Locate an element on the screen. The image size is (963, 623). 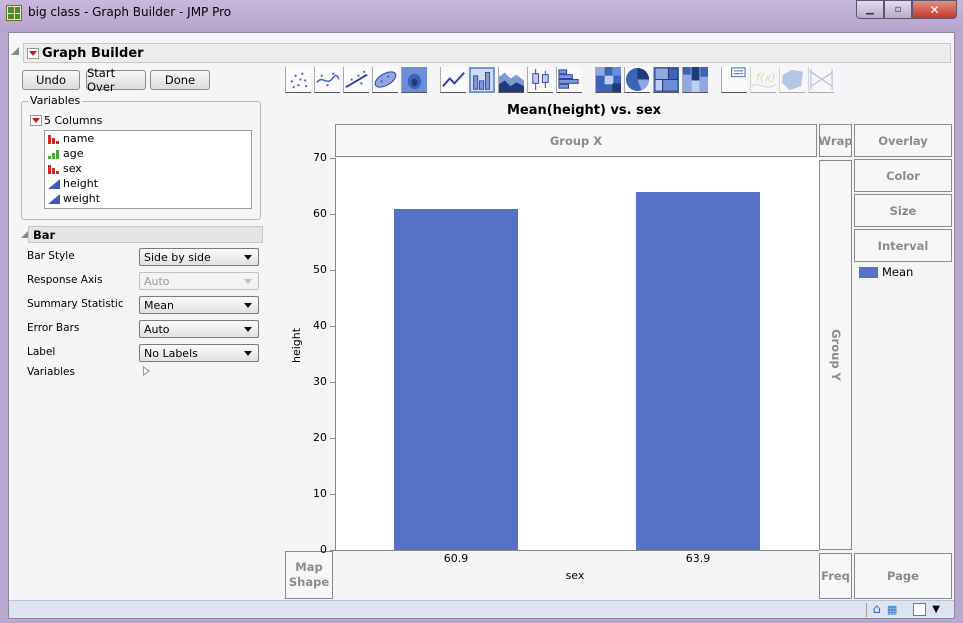
color-zone: Color is located at coordinates (903, 175).